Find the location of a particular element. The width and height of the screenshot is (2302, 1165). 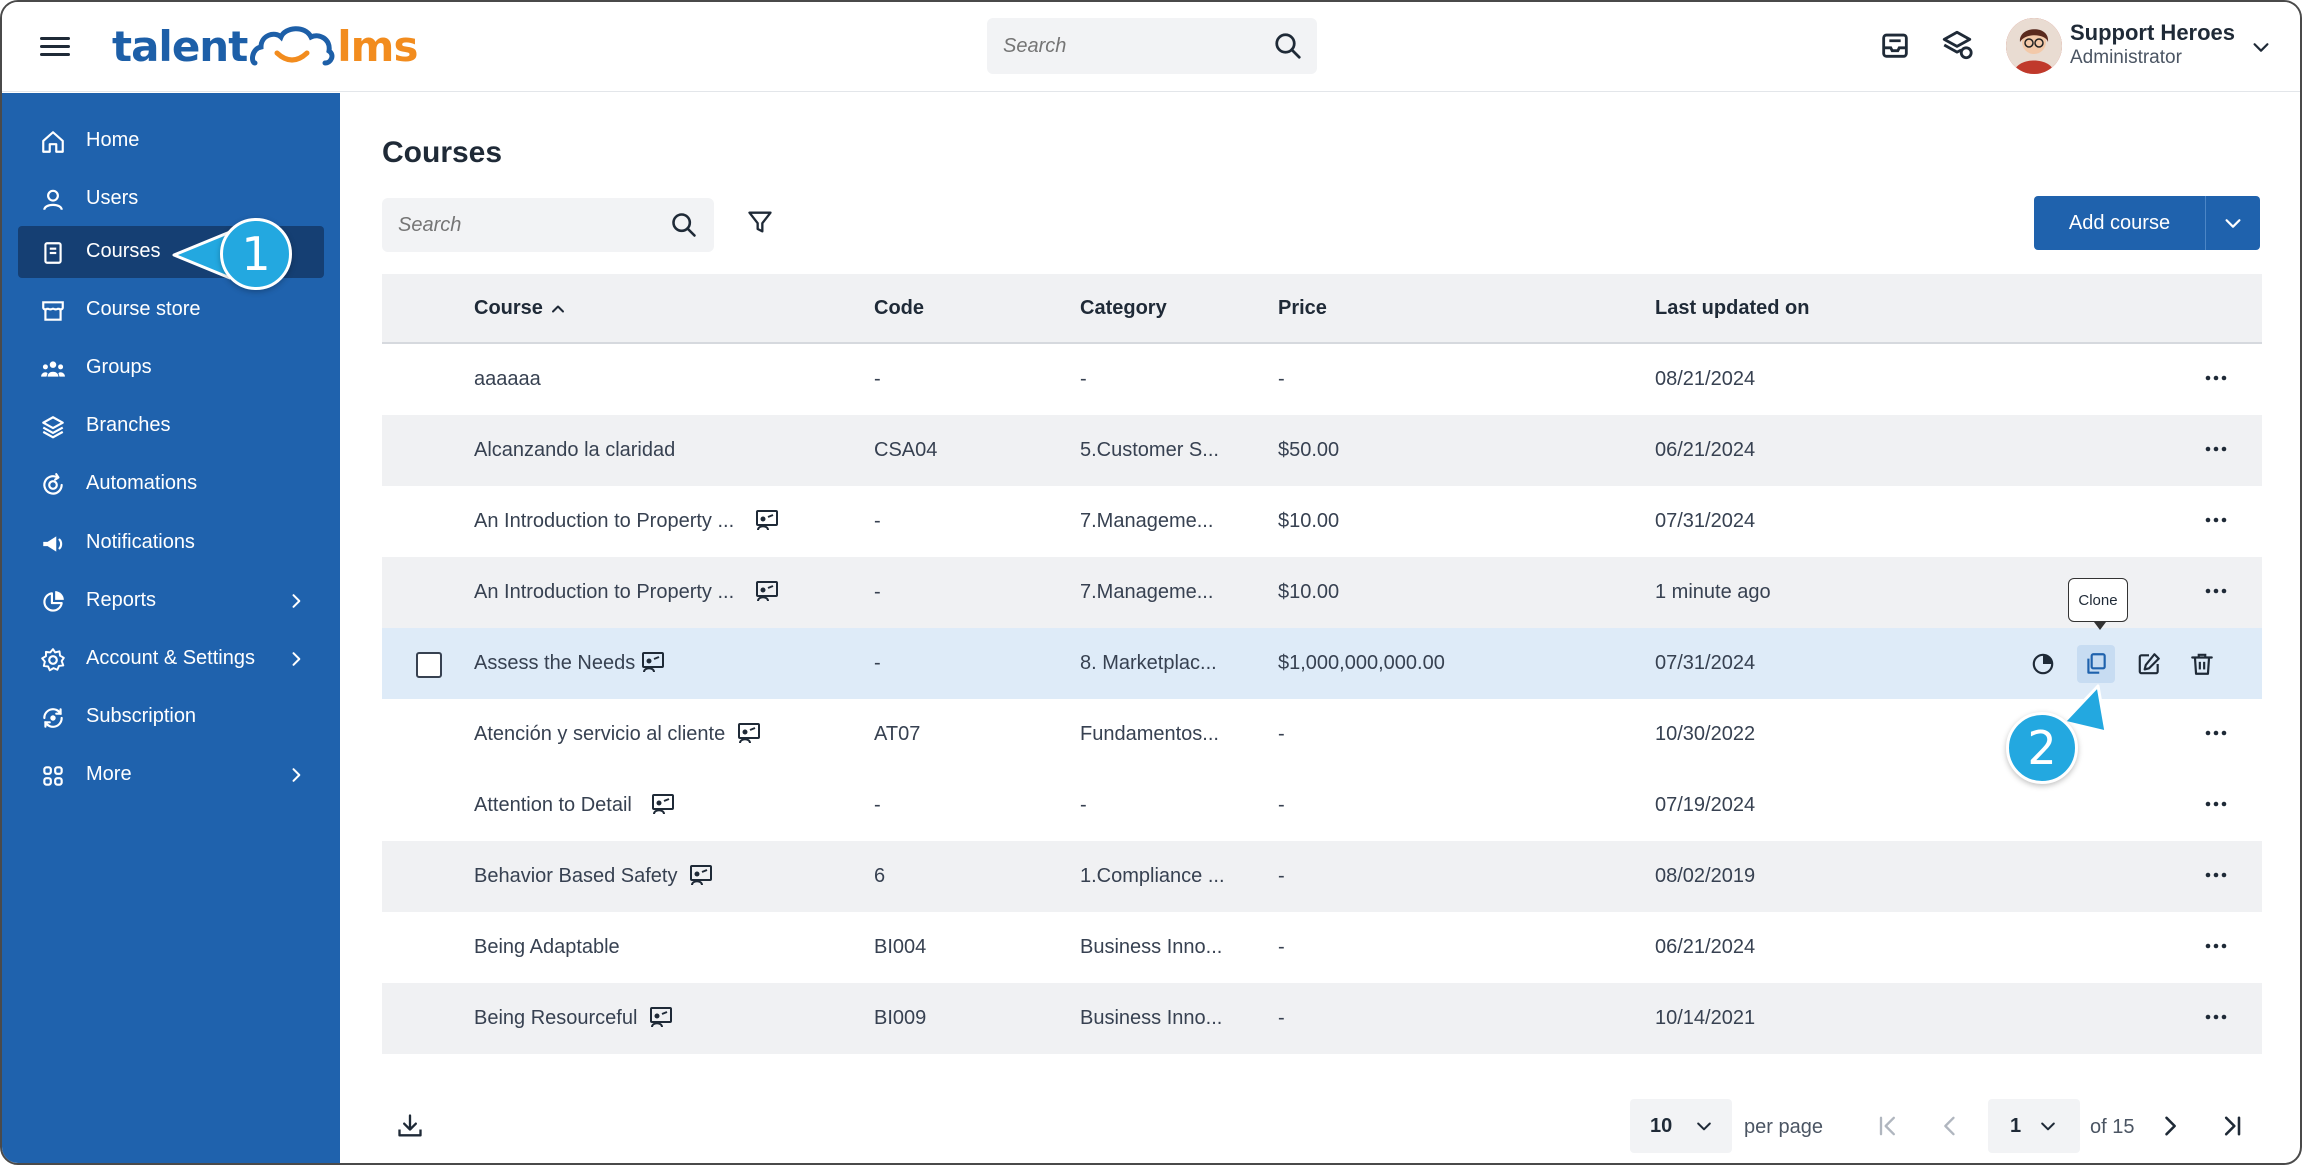

first-page-icon is located at coordinates (1888, 1126).